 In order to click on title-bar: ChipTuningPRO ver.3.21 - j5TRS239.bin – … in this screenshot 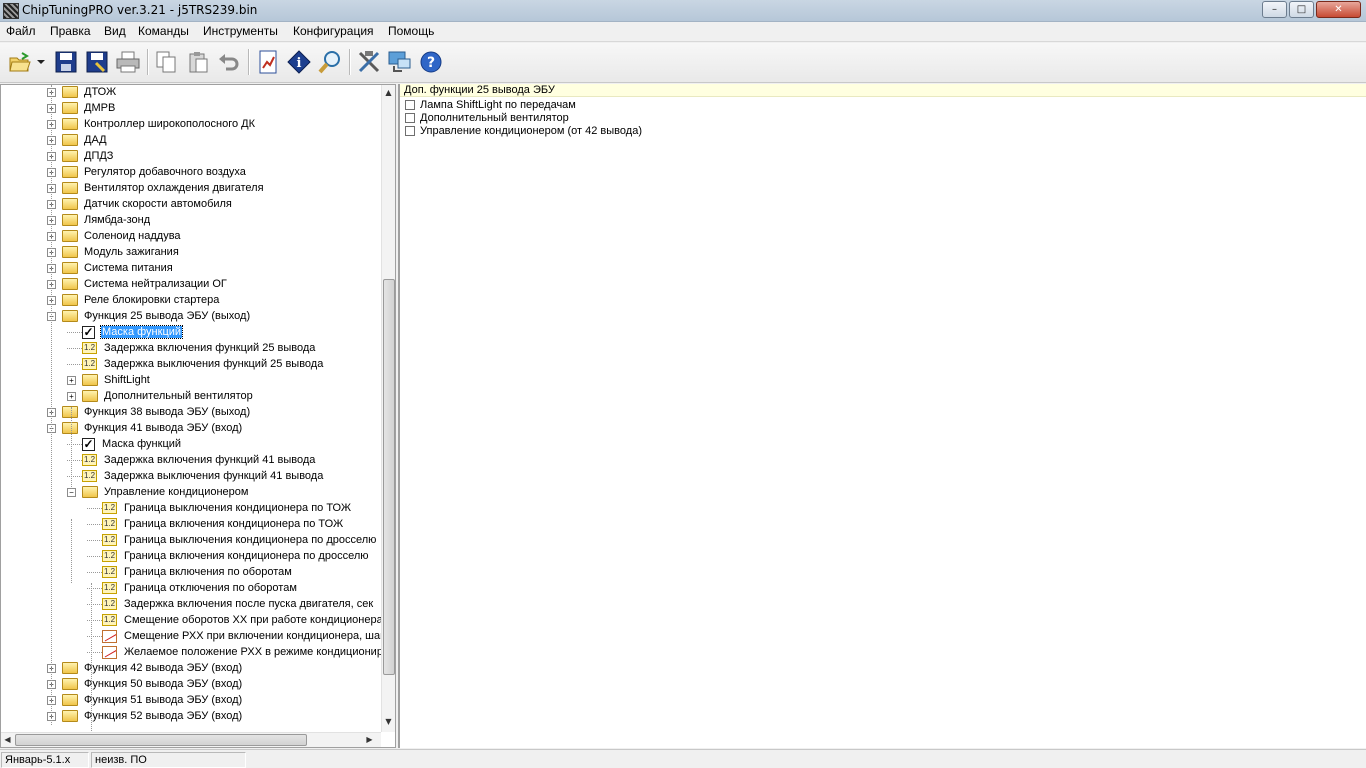, I will do `click(683, 11)`.